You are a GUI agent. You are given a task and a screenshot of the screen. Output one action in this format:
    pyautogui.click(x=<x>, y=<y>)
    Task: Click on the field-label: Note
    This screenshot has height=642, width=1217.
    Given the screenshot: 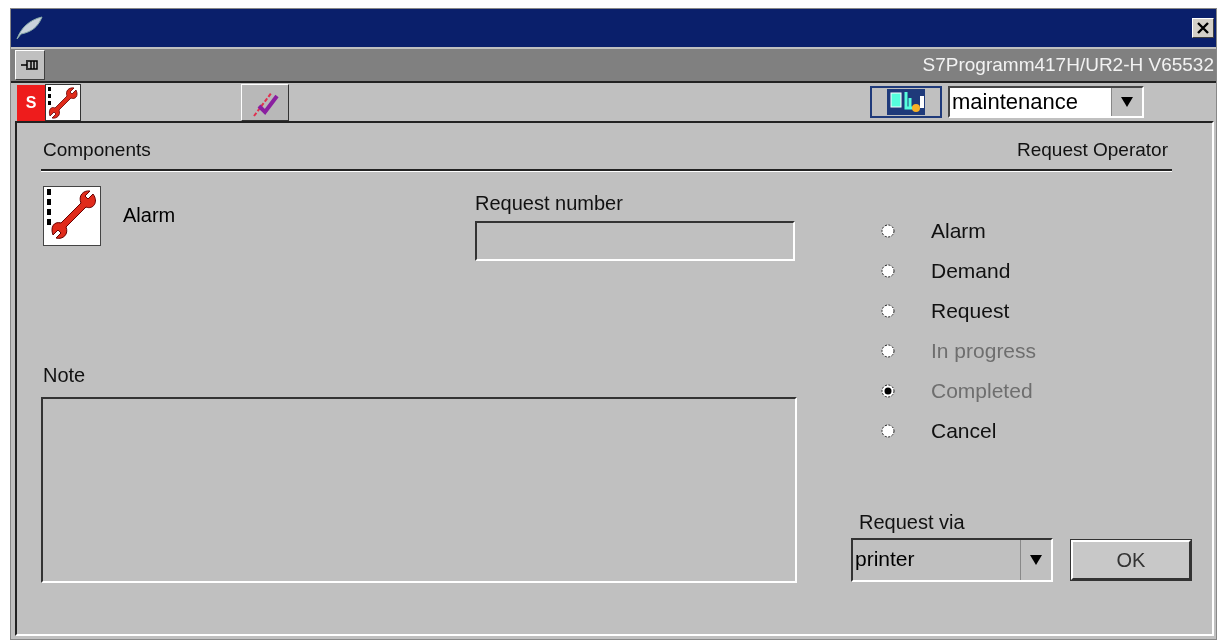 What is the action you would take?
    pyautogui.click(x=65, y=375)
    